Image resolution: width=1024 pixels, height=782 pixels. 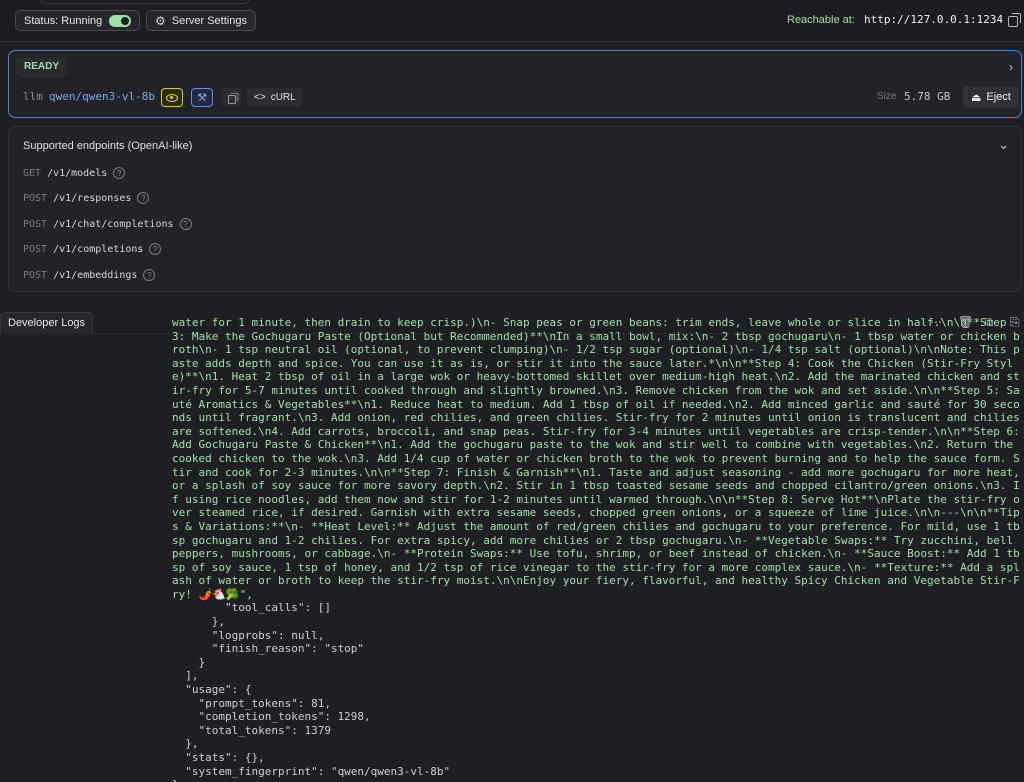 I want to click on chevron-down-icon: ⌄, so click(x=1003, y=145).